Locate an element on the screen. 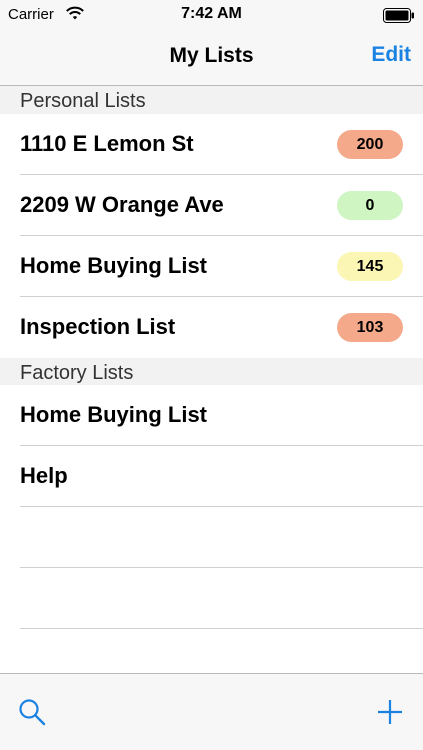 The image size is (423, 750). list-row-factory-home-buying-list: Home Buying List is located at coordinates (211, 415).